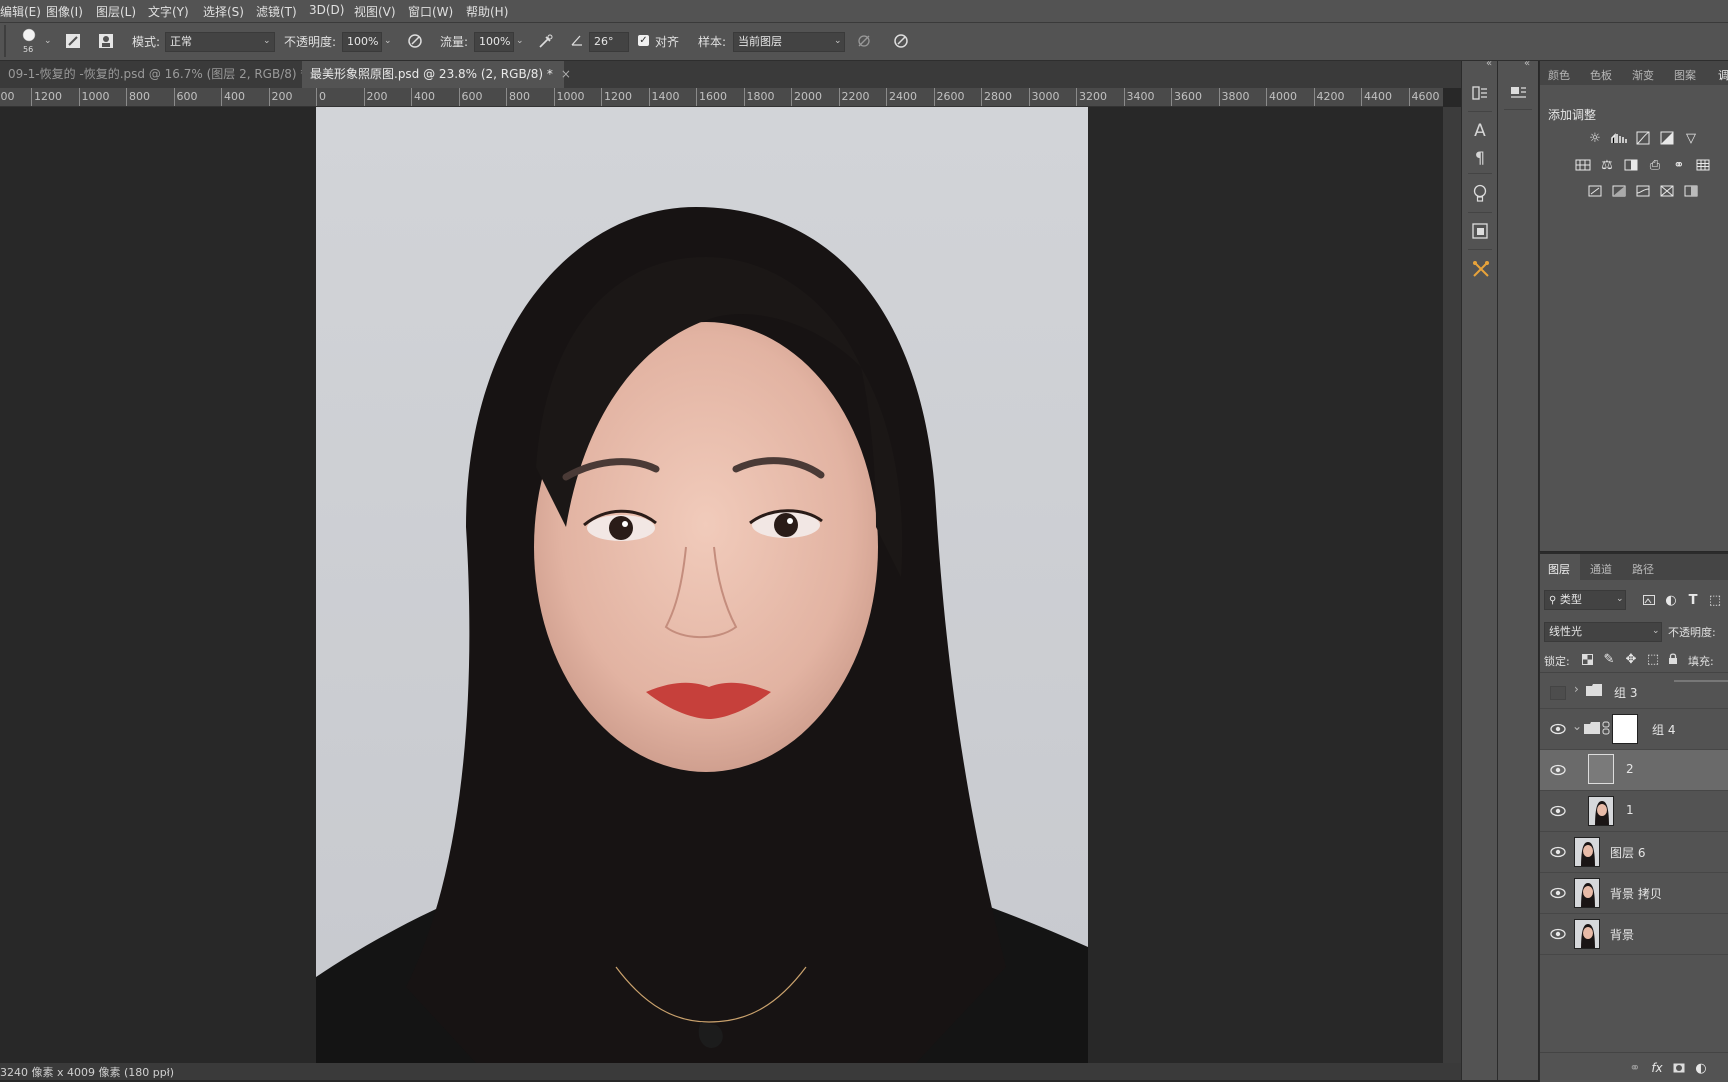 This screenshot has width=1728, height=1082. What do you see at coordinates (73, 41) in the screenshot?
I see `brush-settings-icon` at bounding box center [73, 41].